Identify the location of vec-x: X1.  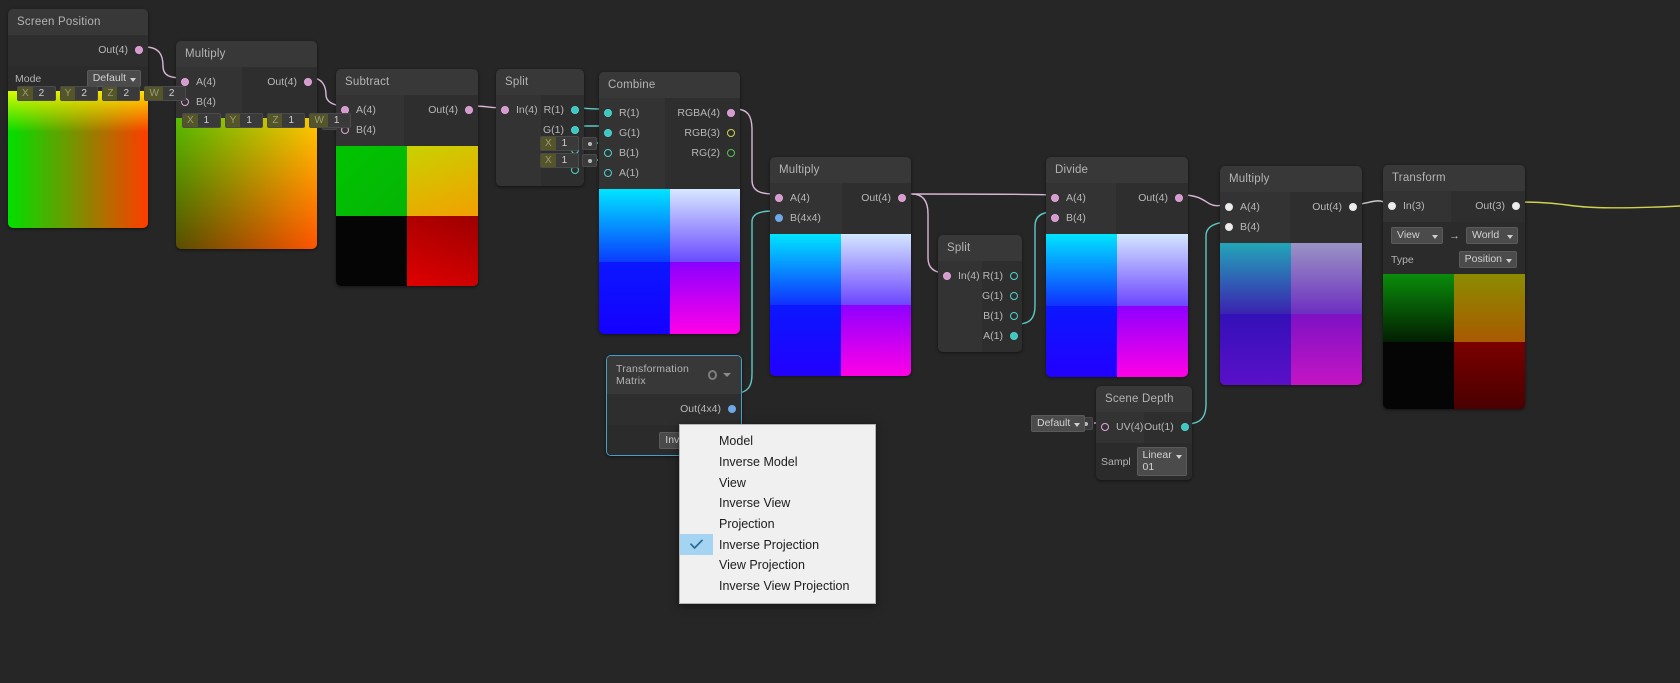
(201, 120).